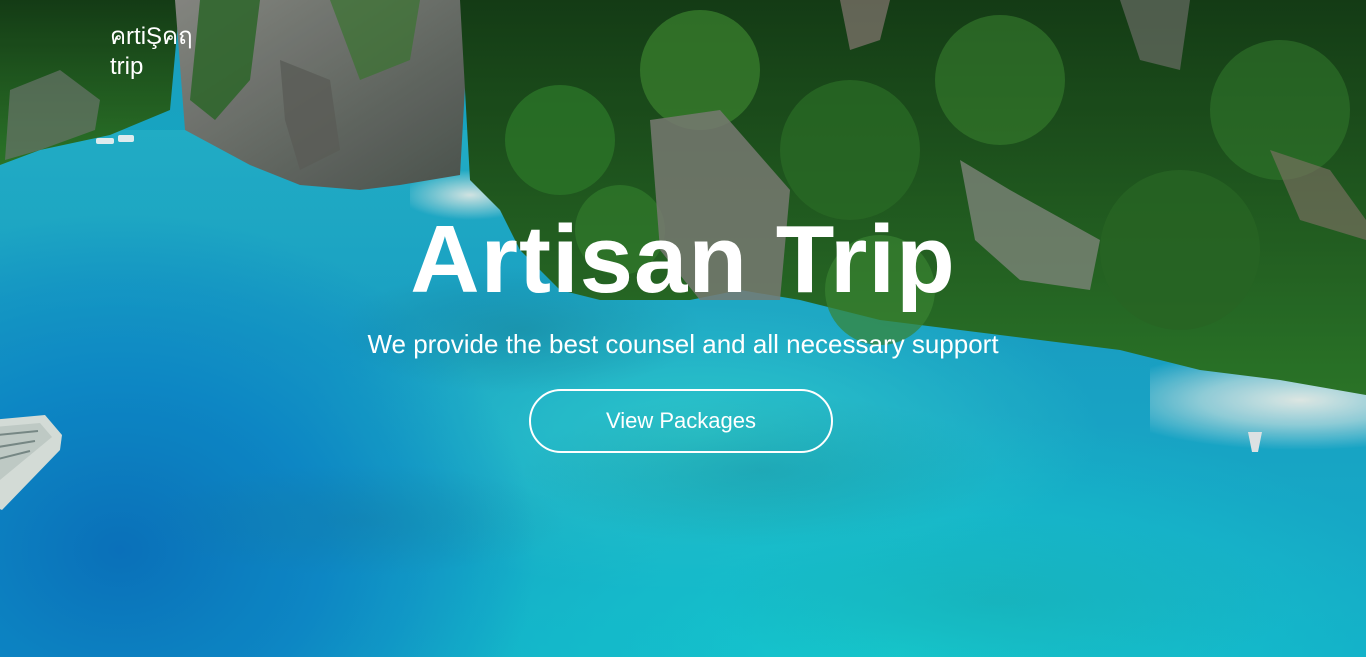 This screenshot has height=657, width=1366. What do you see at coordinates (151, 36) in the screenshot?
I see `logo-line-1: คrtiŞคฤ` at bounding box center [151, 36].